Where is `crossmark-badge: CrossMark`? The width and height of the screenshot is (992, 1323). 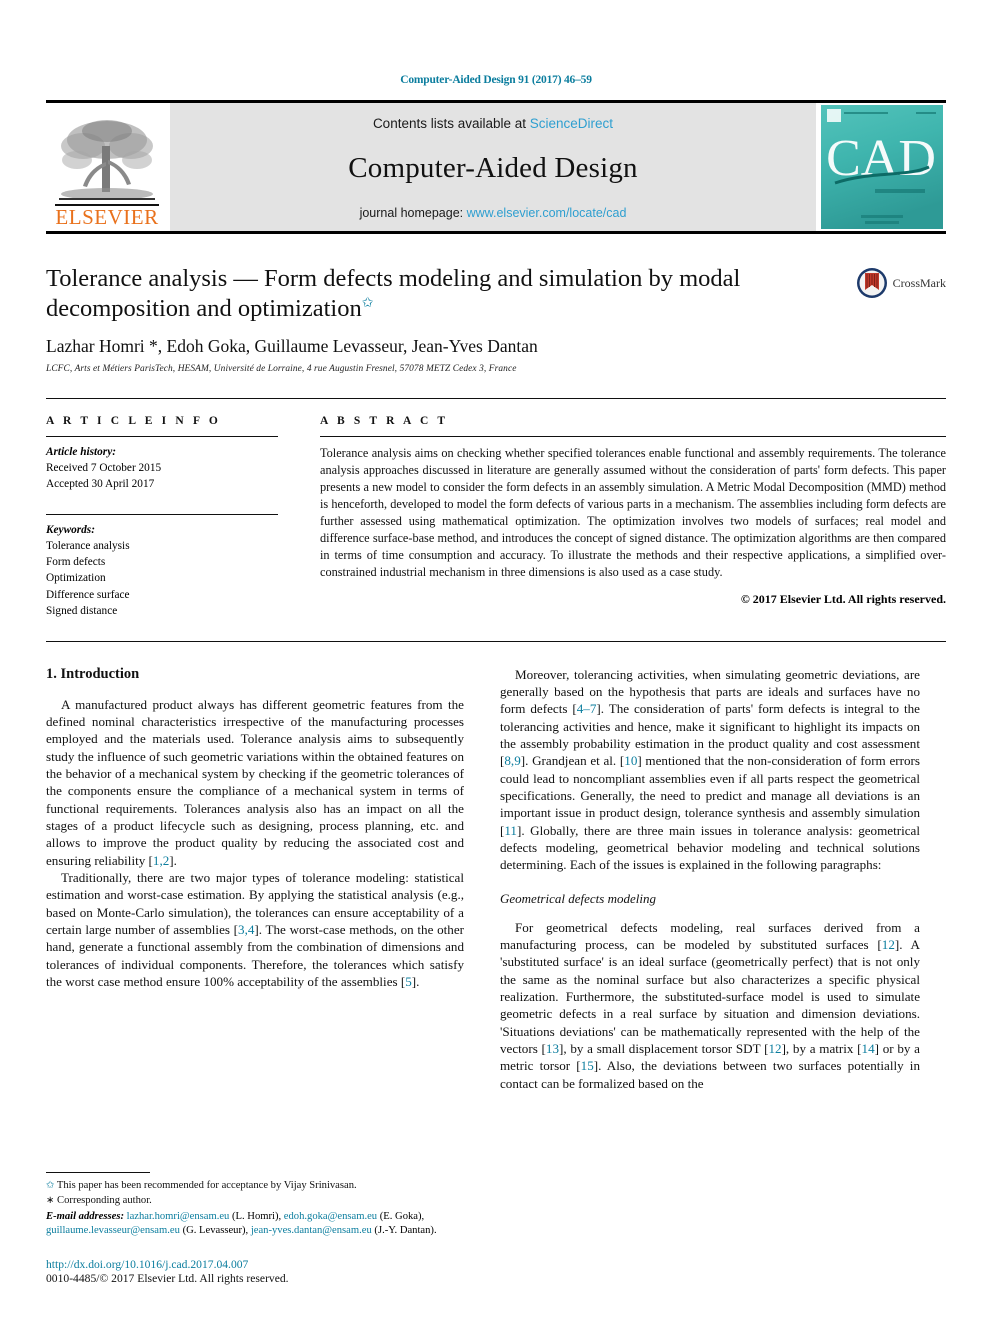 crossmark-badge: CrossMark is located at coordinates (901, 283).